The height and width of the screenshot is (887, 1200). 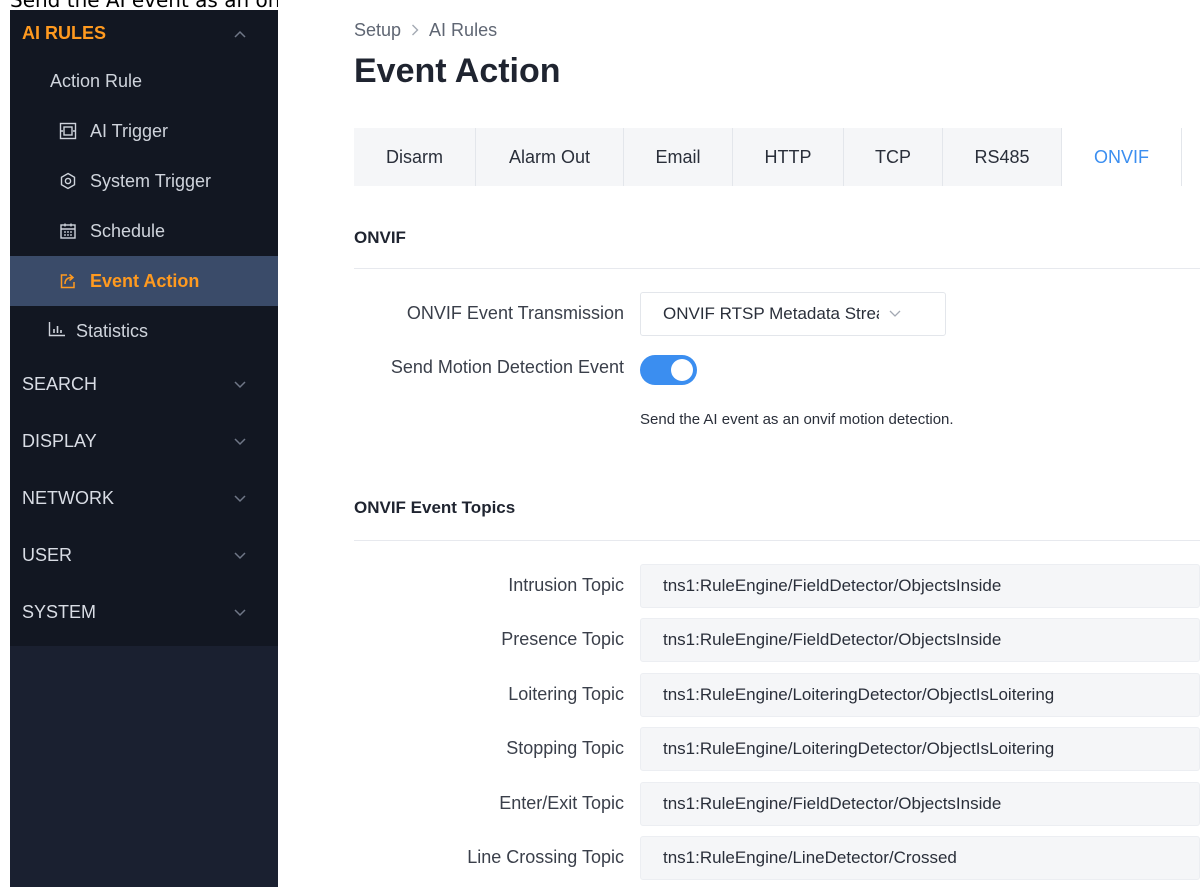 I want to click on sidebar-empty-area, so click(x=144, y=766).